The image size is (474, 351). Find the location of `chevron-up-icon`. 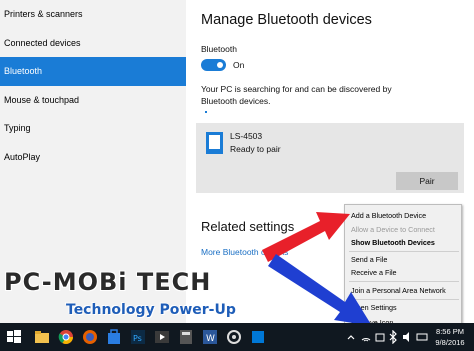

chevron-up-icon is located at coordinates (351, 337).